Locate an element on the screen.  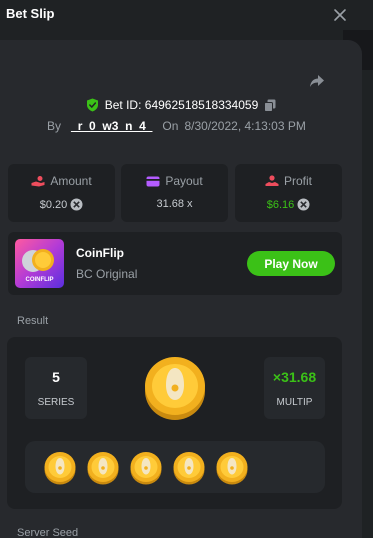
game-thumb-label: COINFLIP is located at coordinates (40, 280).